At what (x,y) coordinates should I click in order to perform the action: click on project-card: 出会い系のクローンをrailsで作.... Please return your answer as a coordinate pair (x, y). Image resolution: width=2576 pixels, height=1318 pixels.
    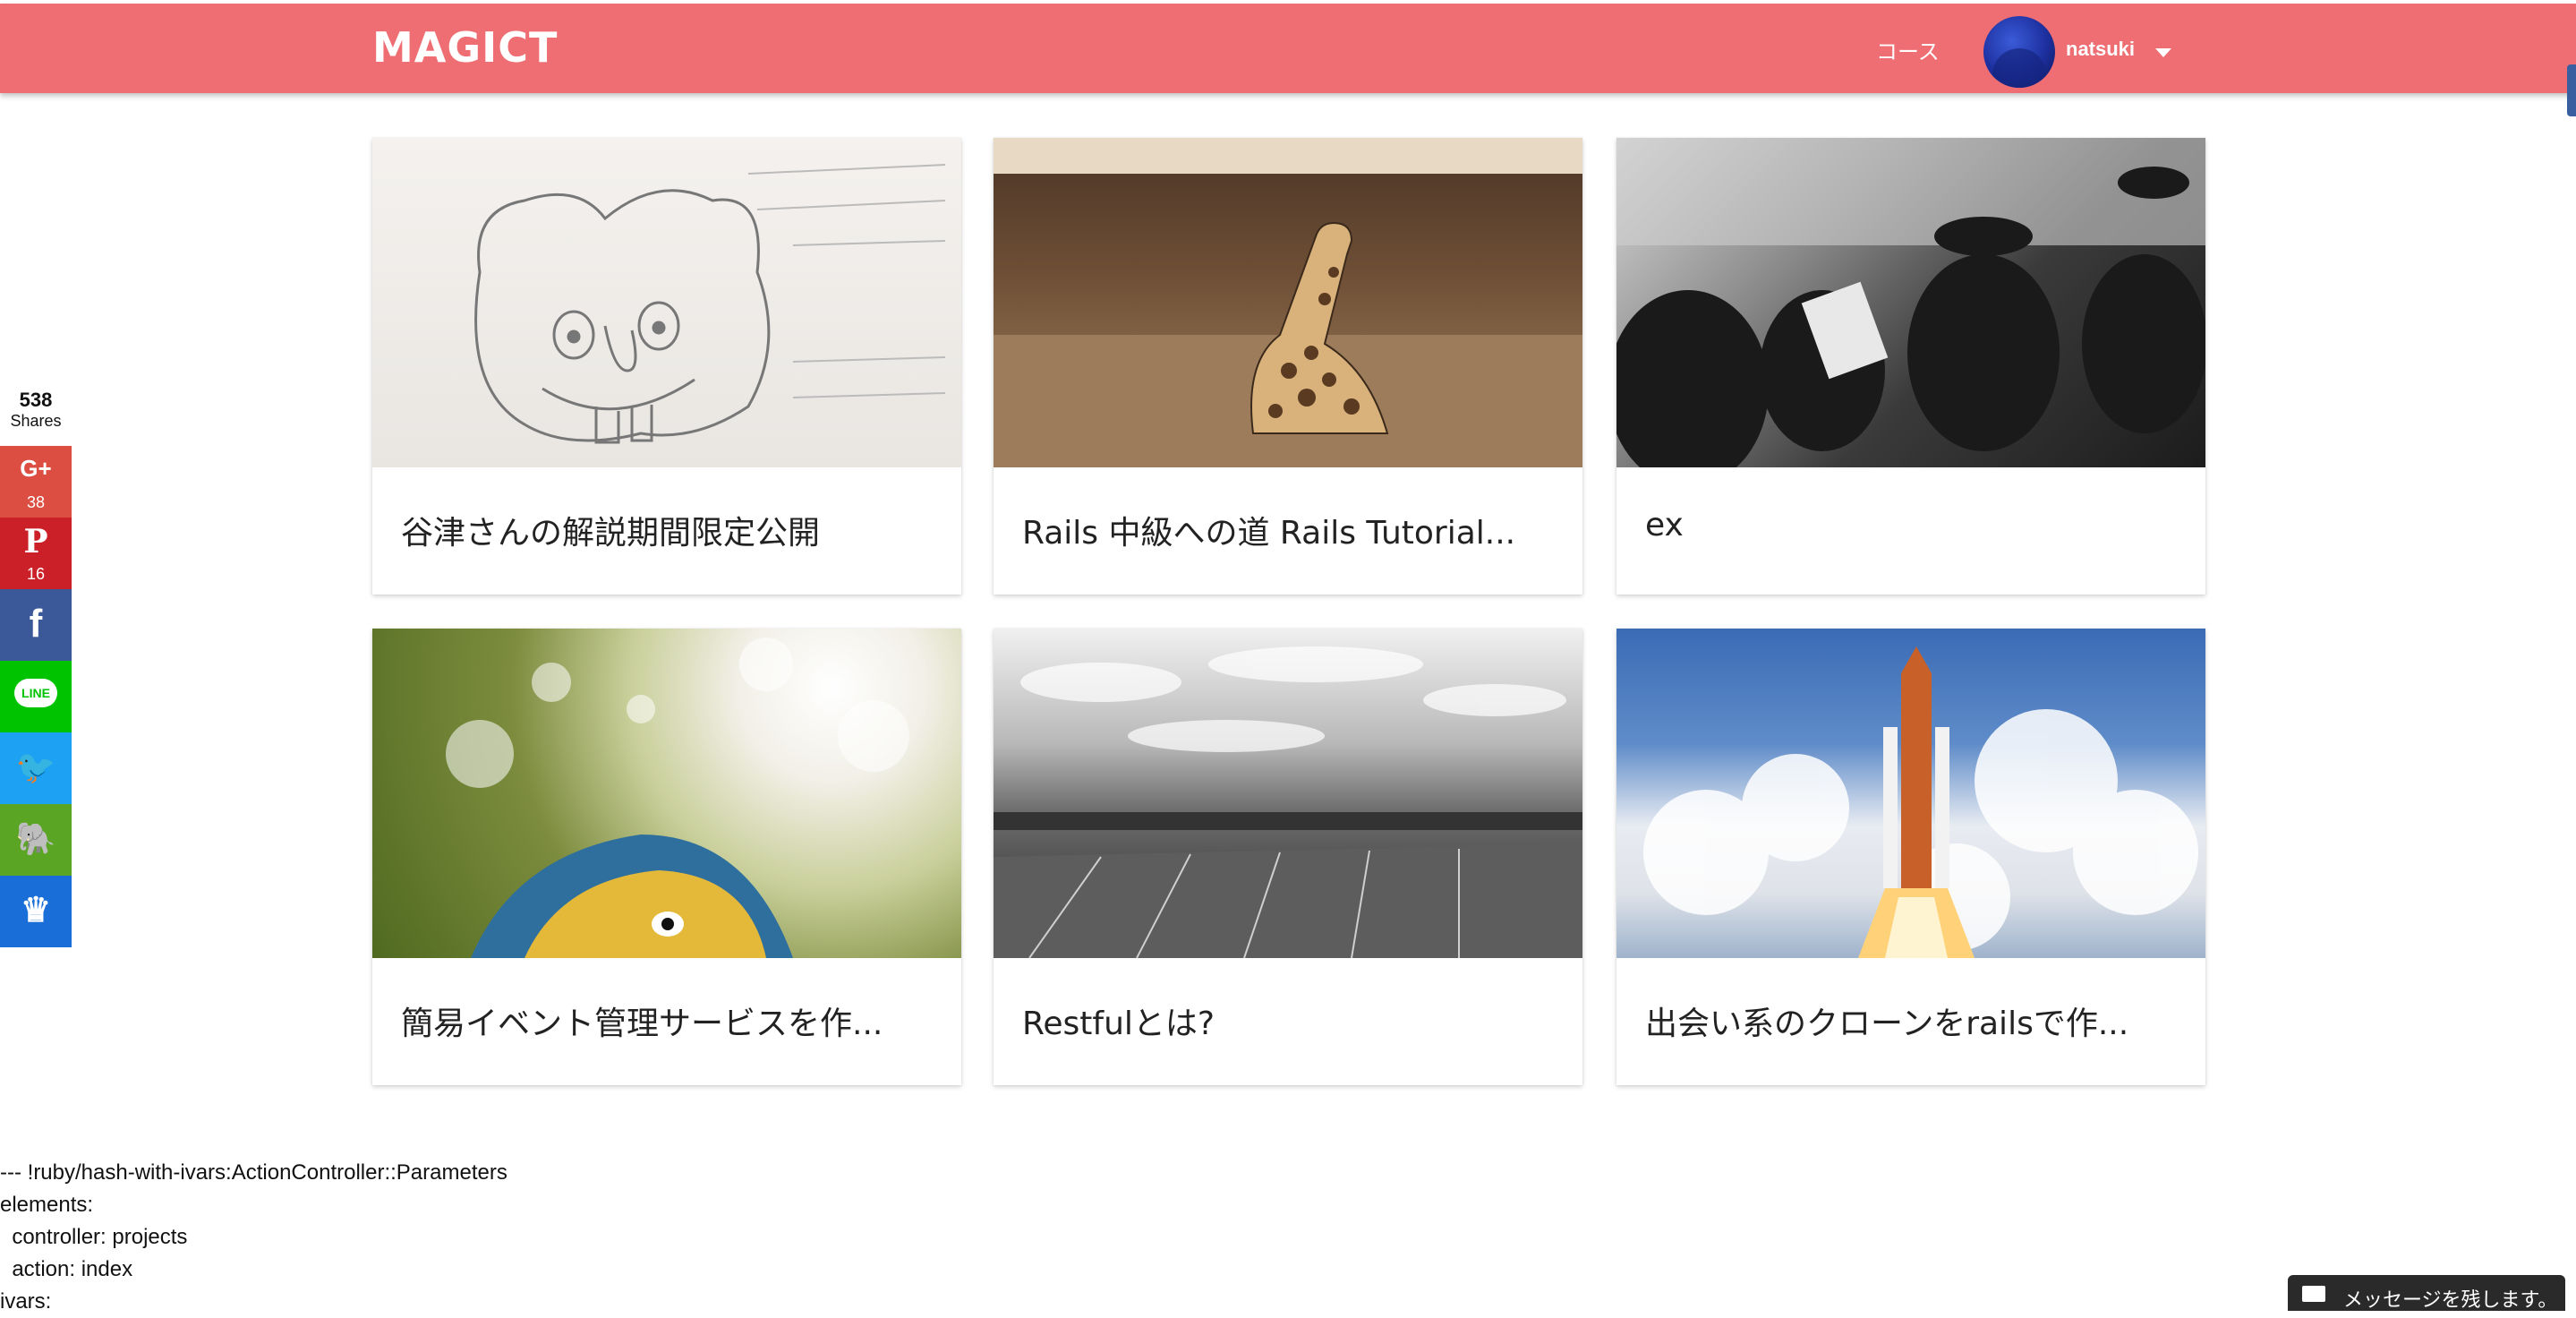
    Looking at the image, I should click on (1910, 857).